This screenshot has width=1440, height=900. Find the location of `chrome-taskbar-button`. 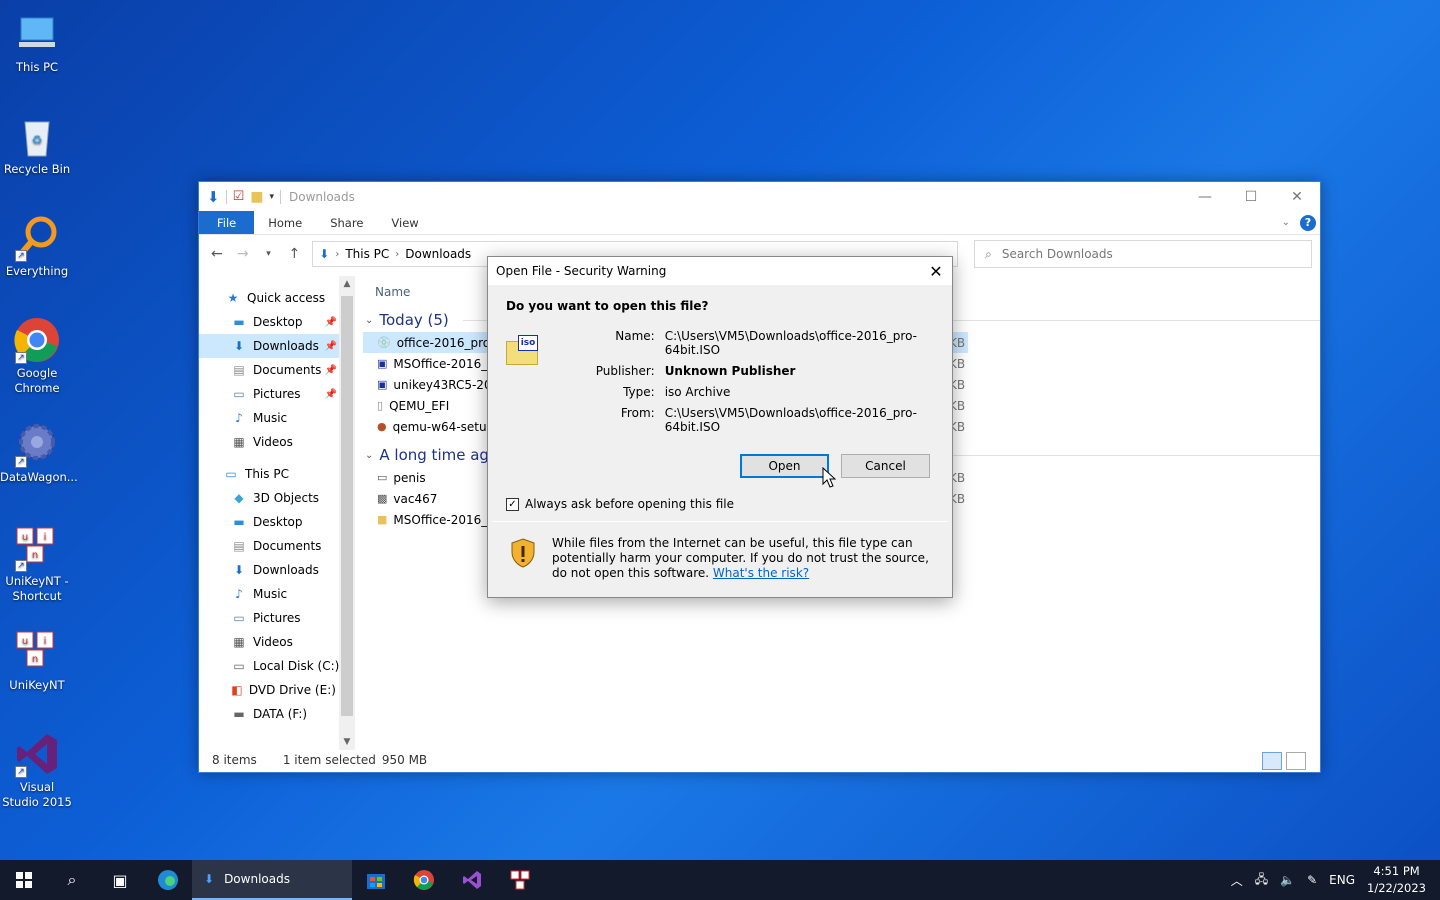

chrome-taskbar-button is located at coordinates (424, 880).